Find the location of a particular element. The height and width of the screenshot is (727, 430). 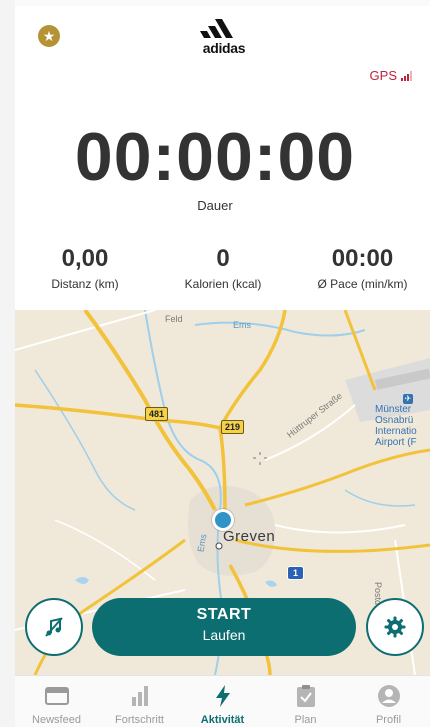

gear-icon is located at coordinates (395, 627).